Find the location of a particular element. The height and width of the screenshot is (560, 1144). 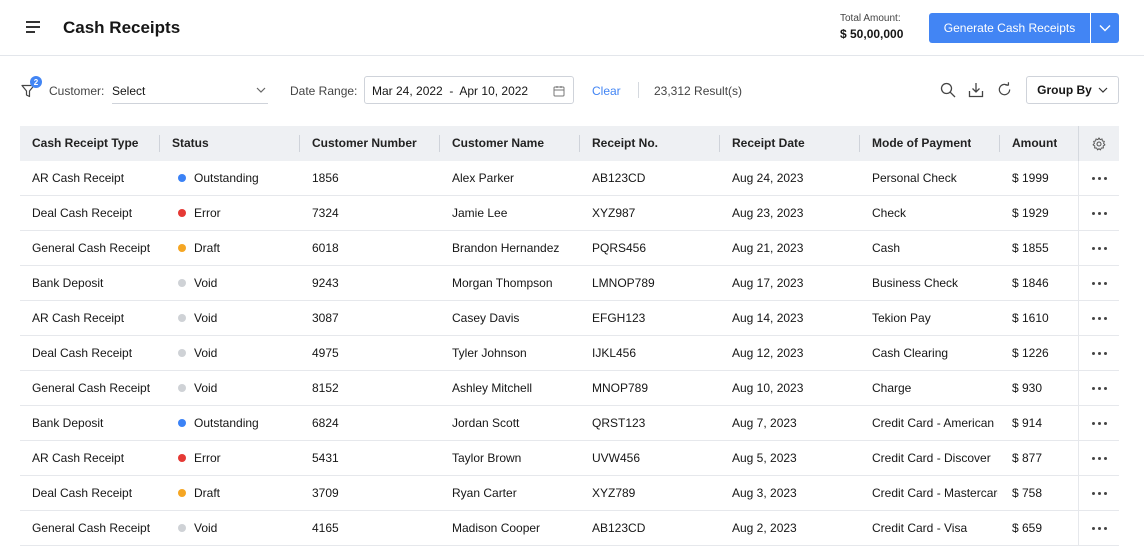

cell-customer-number: 3709 is located at coordinates (325, 493).